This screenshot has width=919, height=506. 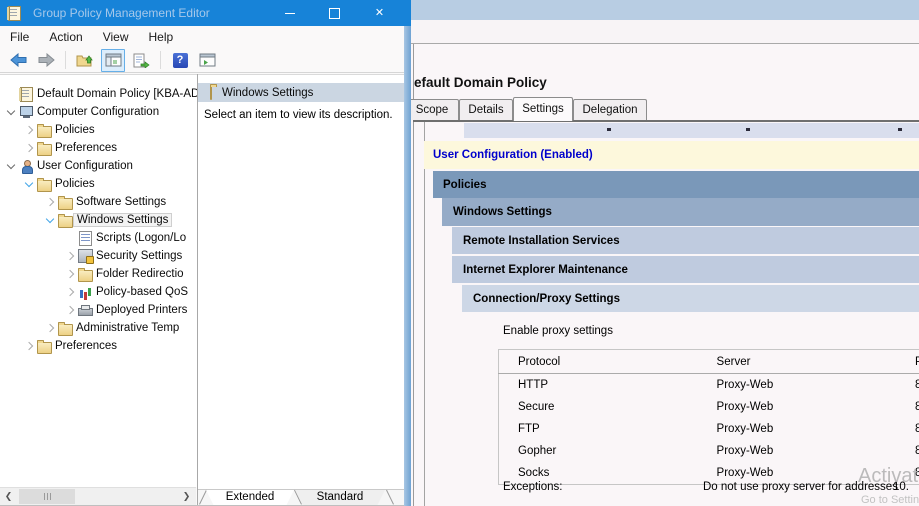 I want to click on scrolled-section-band, so click(x=691, y=130).